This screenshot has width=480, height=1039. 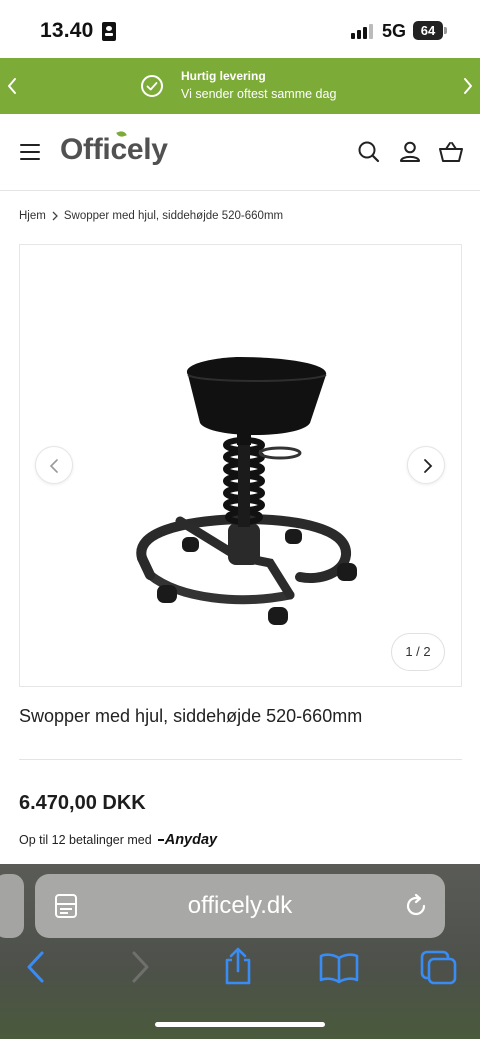 I want to click on divider, so click(x=240, y=759).